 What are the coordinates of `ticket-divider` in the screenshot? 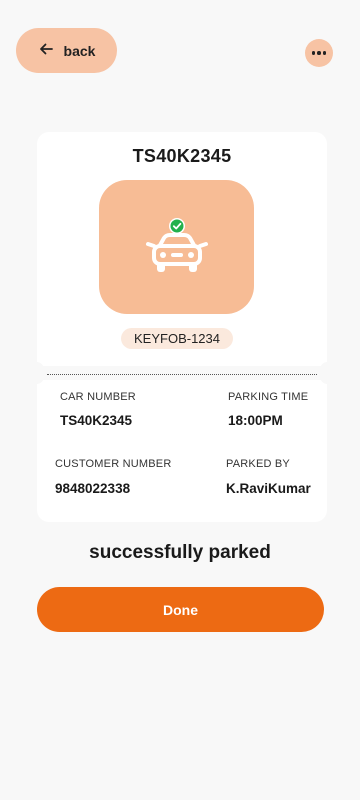 It's located at (182, 374).